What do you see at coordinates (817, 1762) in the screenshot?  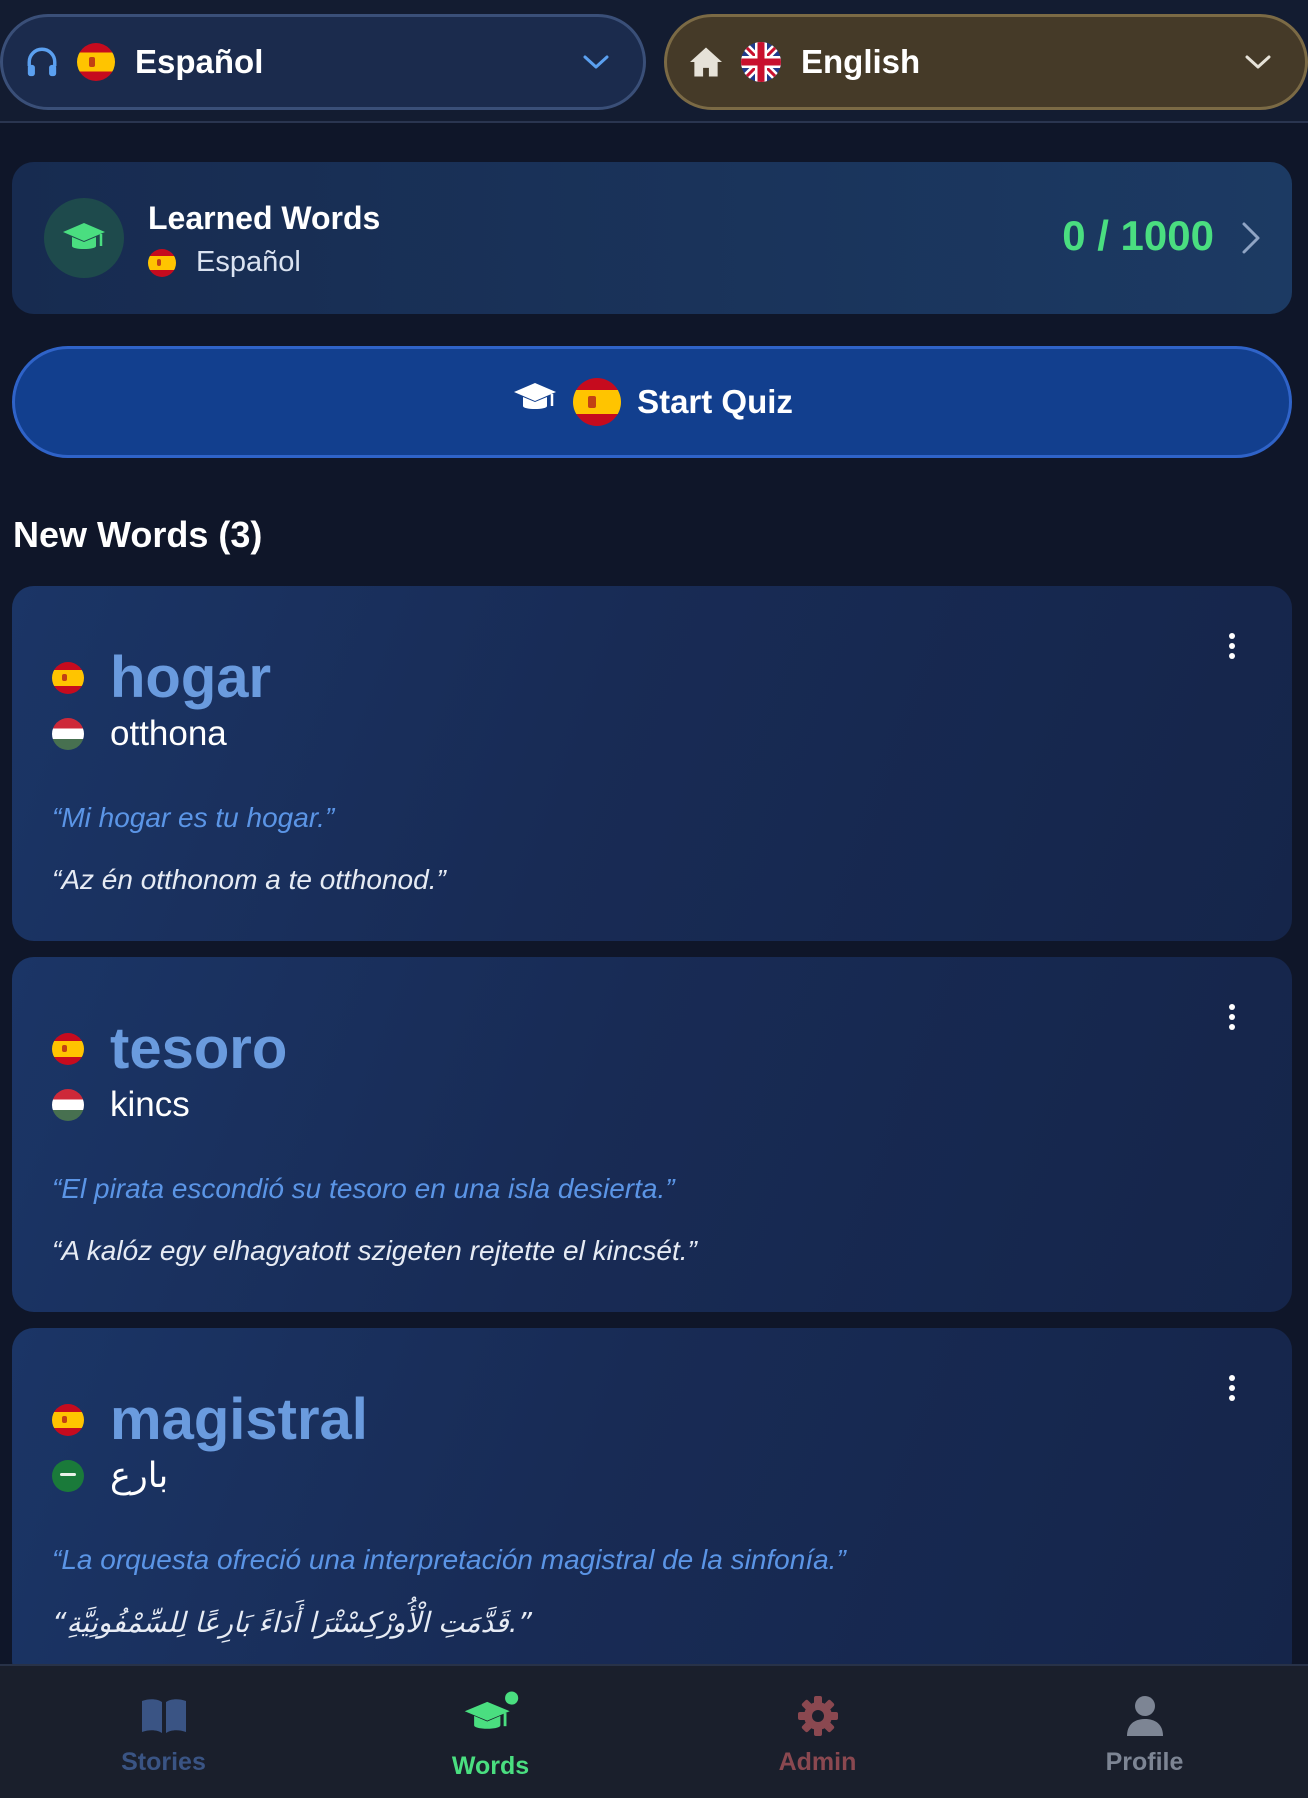 I see `nav-admin-label: Admin` at bounding box center [817, 1762].